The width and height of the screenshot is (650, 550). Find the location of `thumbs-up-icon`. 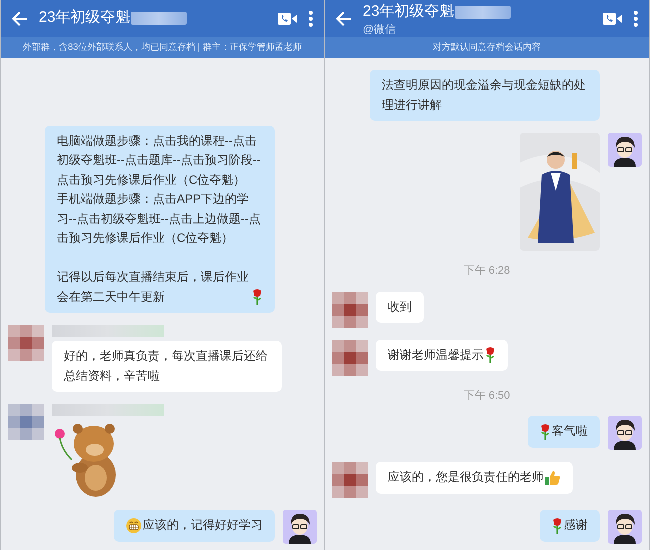

thumbs-up-icon is located at coordinates (553, 478).